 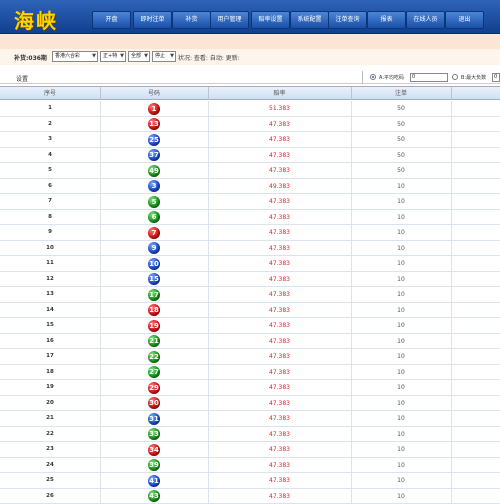 I want to click on number-ball: 33, so click(x=154, y=434).